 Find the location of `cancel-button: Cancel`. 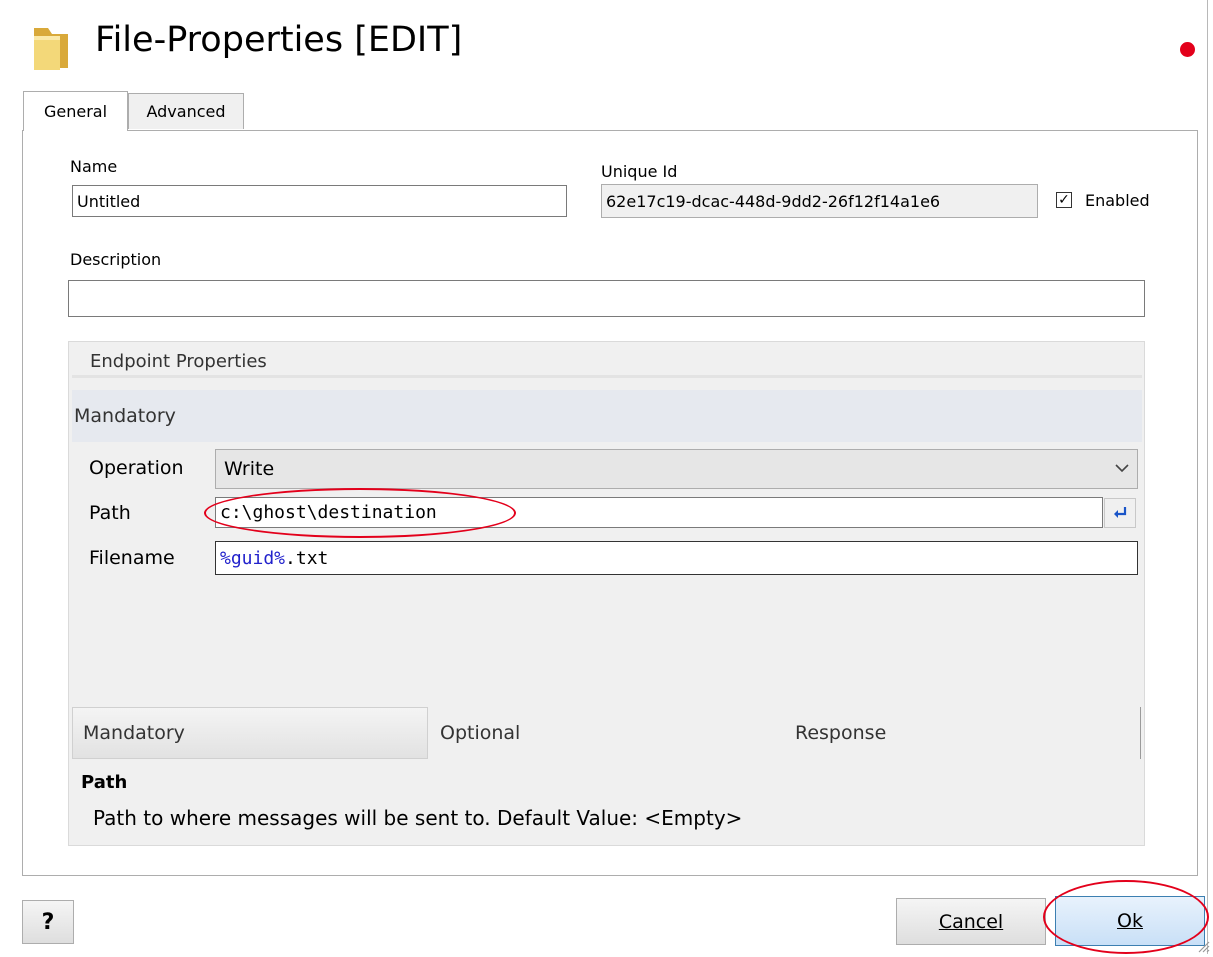

cancel-button: Cancel is located at coordinates (971, 921).